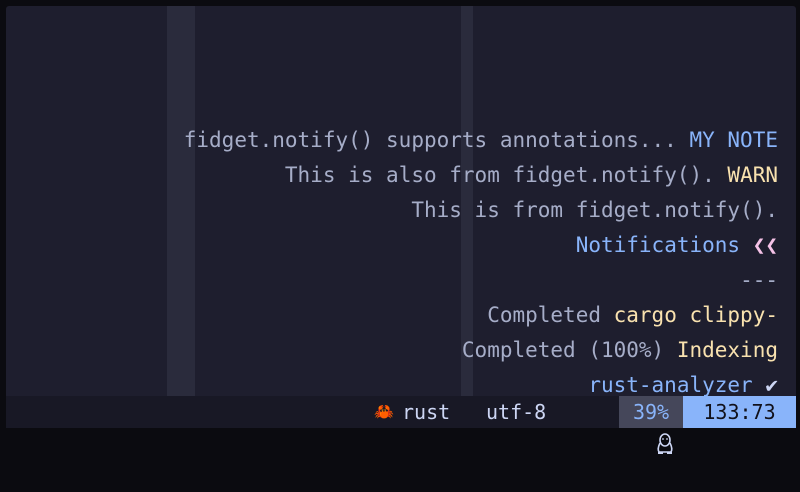 This screenshot has width=800, height=492. Describe the element at coordinates (408, 350) in the screenshot. I see `progress-line: Completed (100%) Indexing` at that location.